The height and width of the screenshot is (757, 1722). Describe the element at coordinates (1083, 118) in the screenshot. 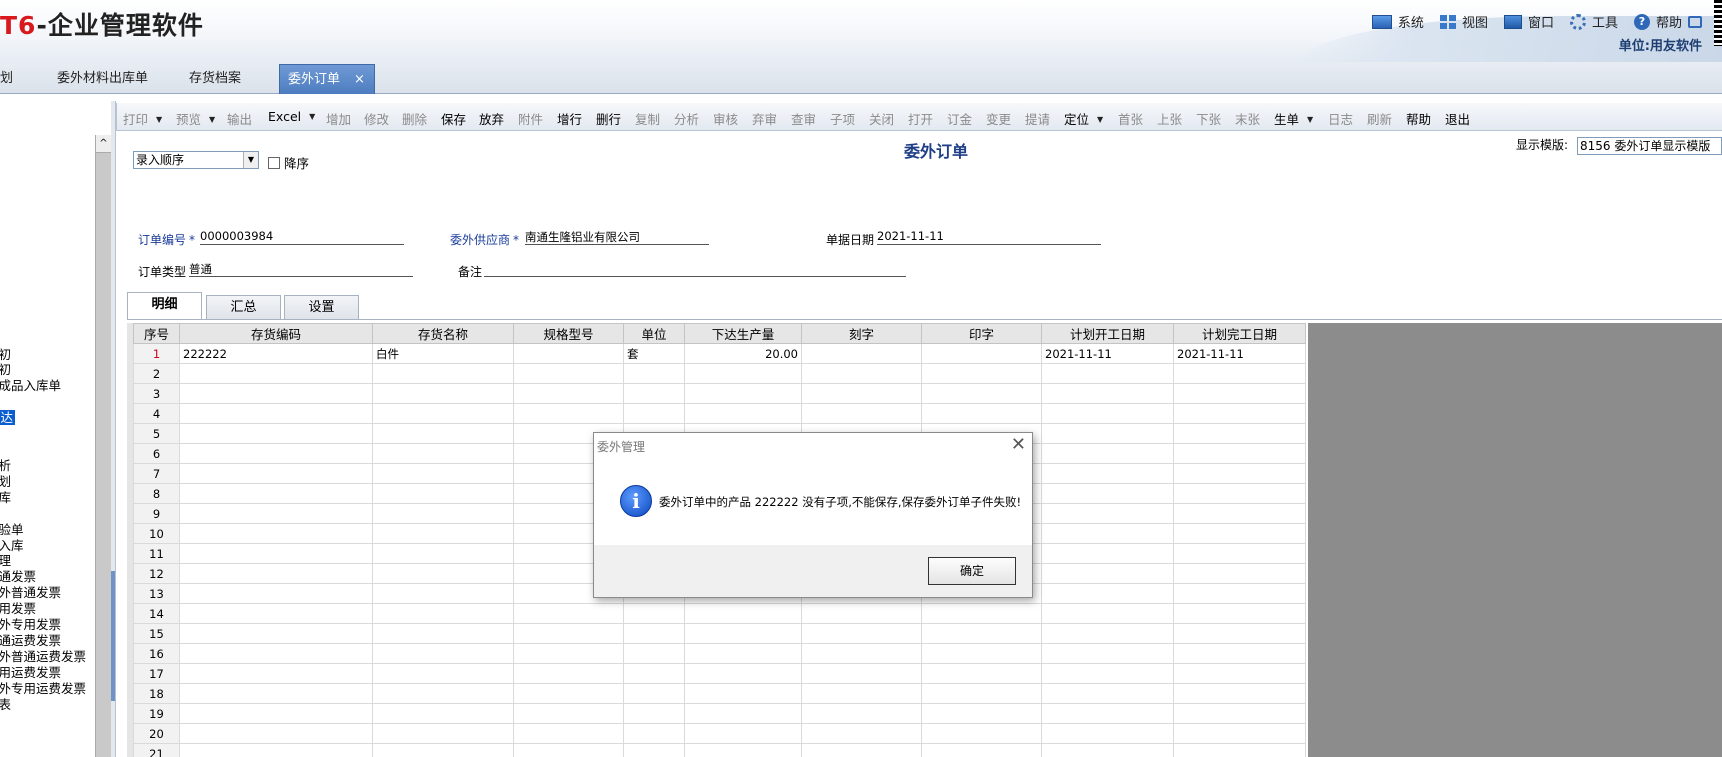

I see `locate-button: 定位` at that location.